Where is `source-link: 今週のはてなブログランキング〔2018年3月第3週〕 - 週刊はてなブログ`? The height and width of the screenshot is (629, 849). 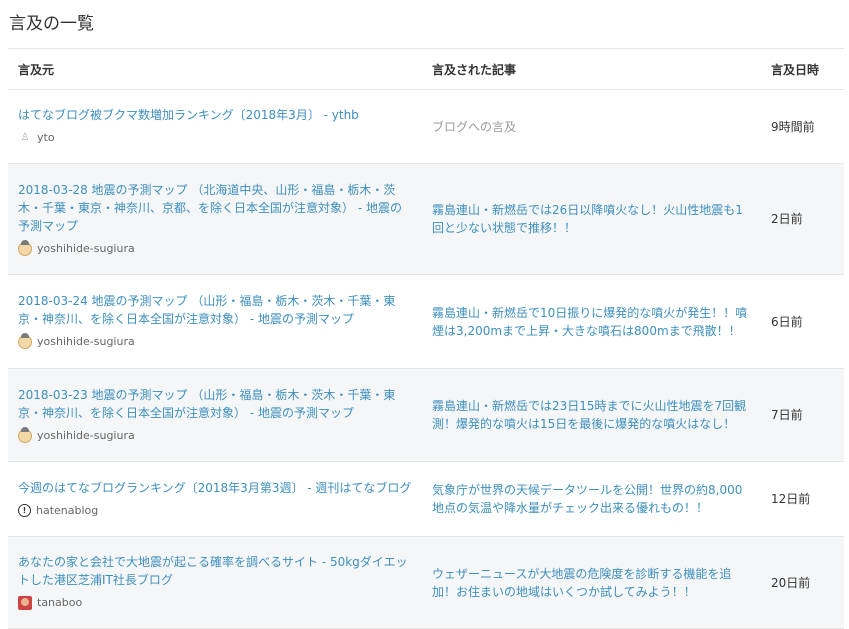 source-link: 今週のはてなブログランキング〔2018年3月第3週〕 - 週刊はてなブログ is located at coordinates (214, 488).